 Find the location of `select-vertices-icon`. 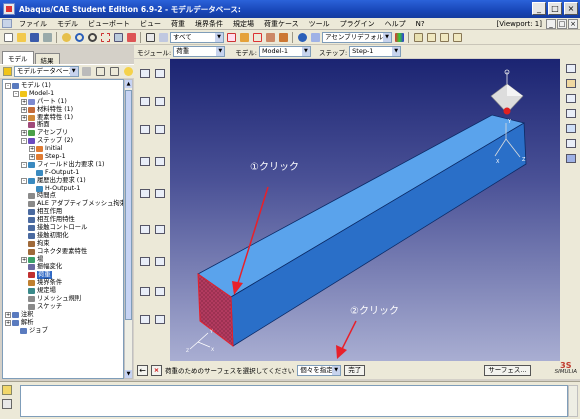

select-vertices-icon is located at coordinates (270, 37).